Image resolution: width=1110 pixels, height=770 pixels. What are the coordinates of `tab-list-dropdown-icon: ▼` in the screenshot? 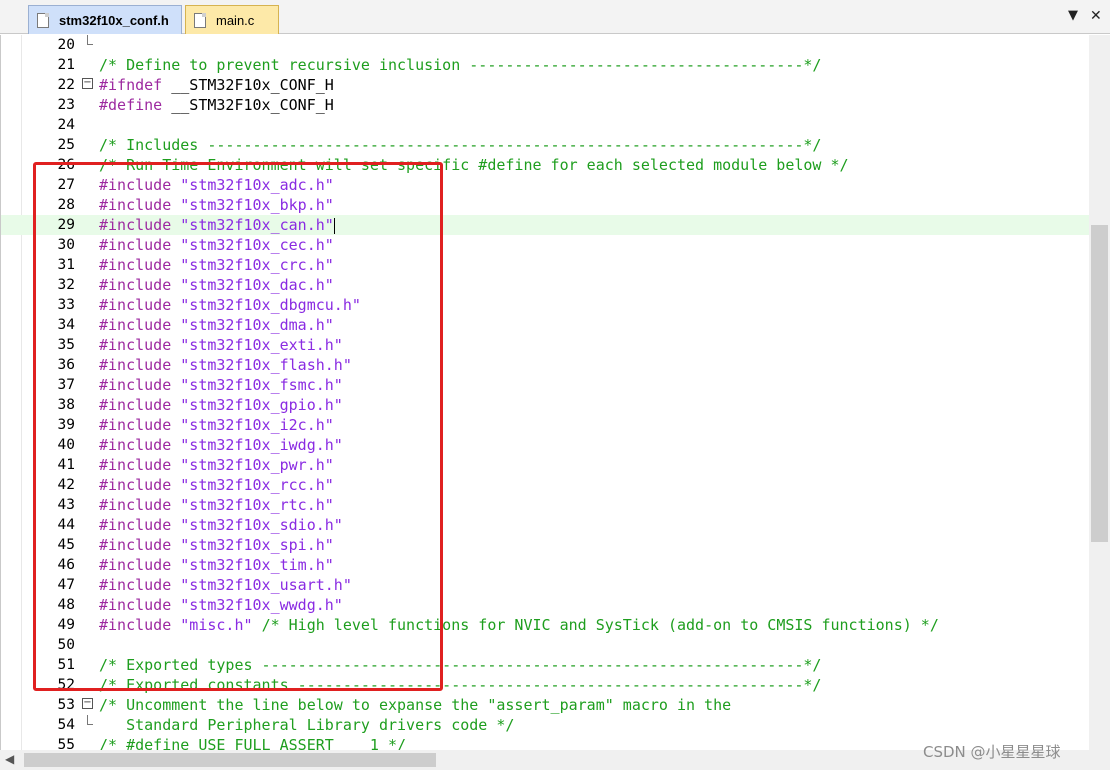 It's located at (1073, 15).